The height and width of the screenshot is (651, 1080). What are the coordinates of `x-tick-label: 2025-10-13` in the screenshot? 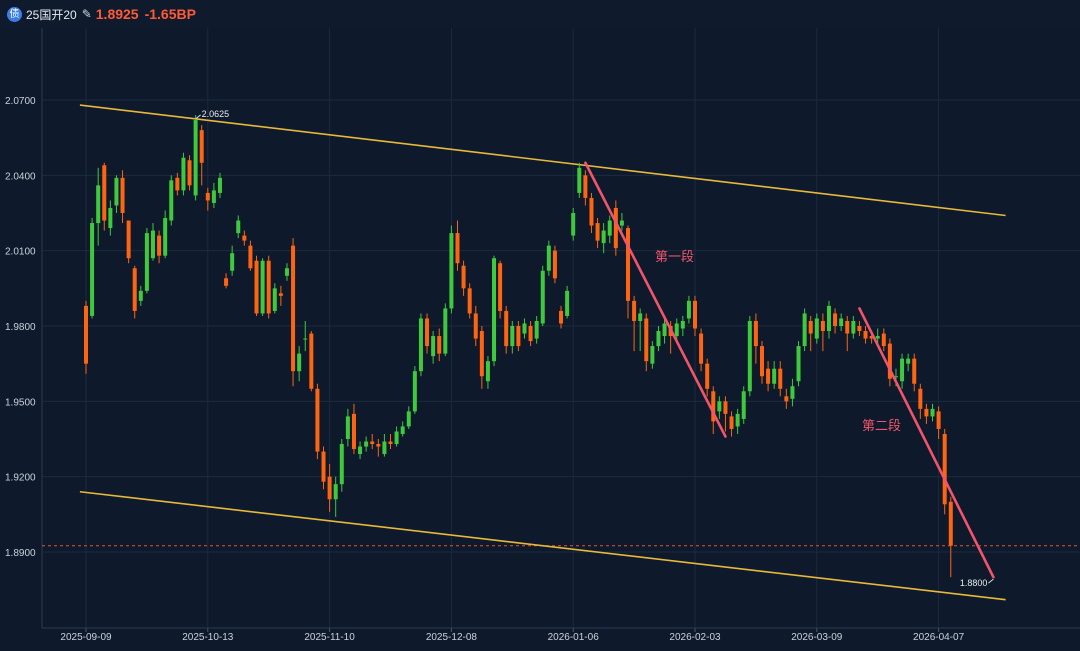 It's located at (208, 637).